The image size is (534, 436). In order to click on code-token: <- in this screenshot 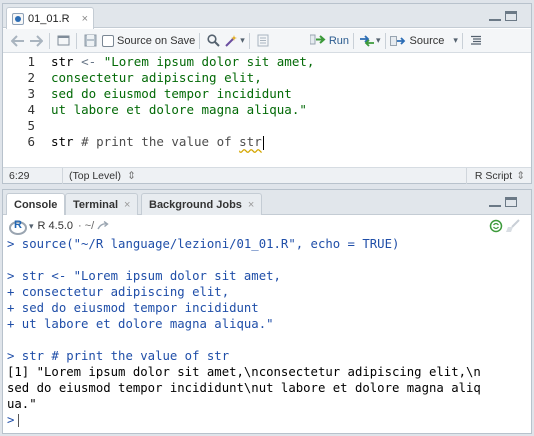, I will do `click(88, 61)`.